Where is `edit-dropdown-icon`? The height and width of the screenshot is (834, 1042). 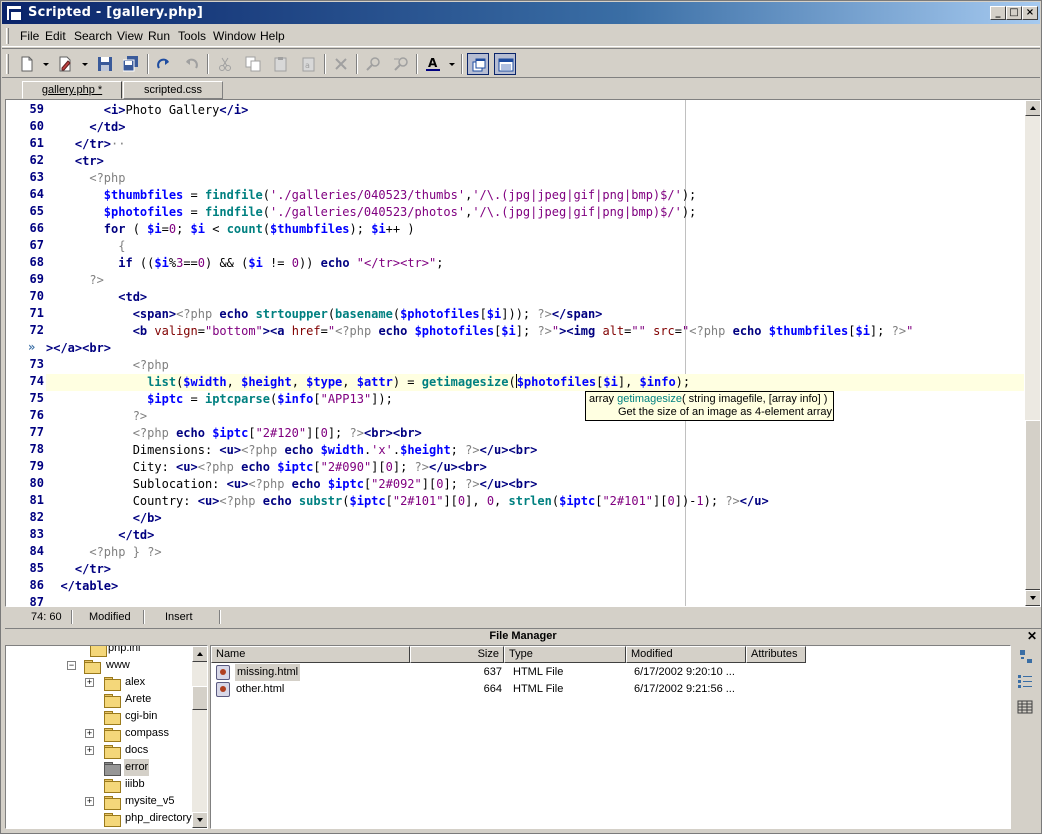 edit-dropdown-icon is located at coordinates (85, 64).